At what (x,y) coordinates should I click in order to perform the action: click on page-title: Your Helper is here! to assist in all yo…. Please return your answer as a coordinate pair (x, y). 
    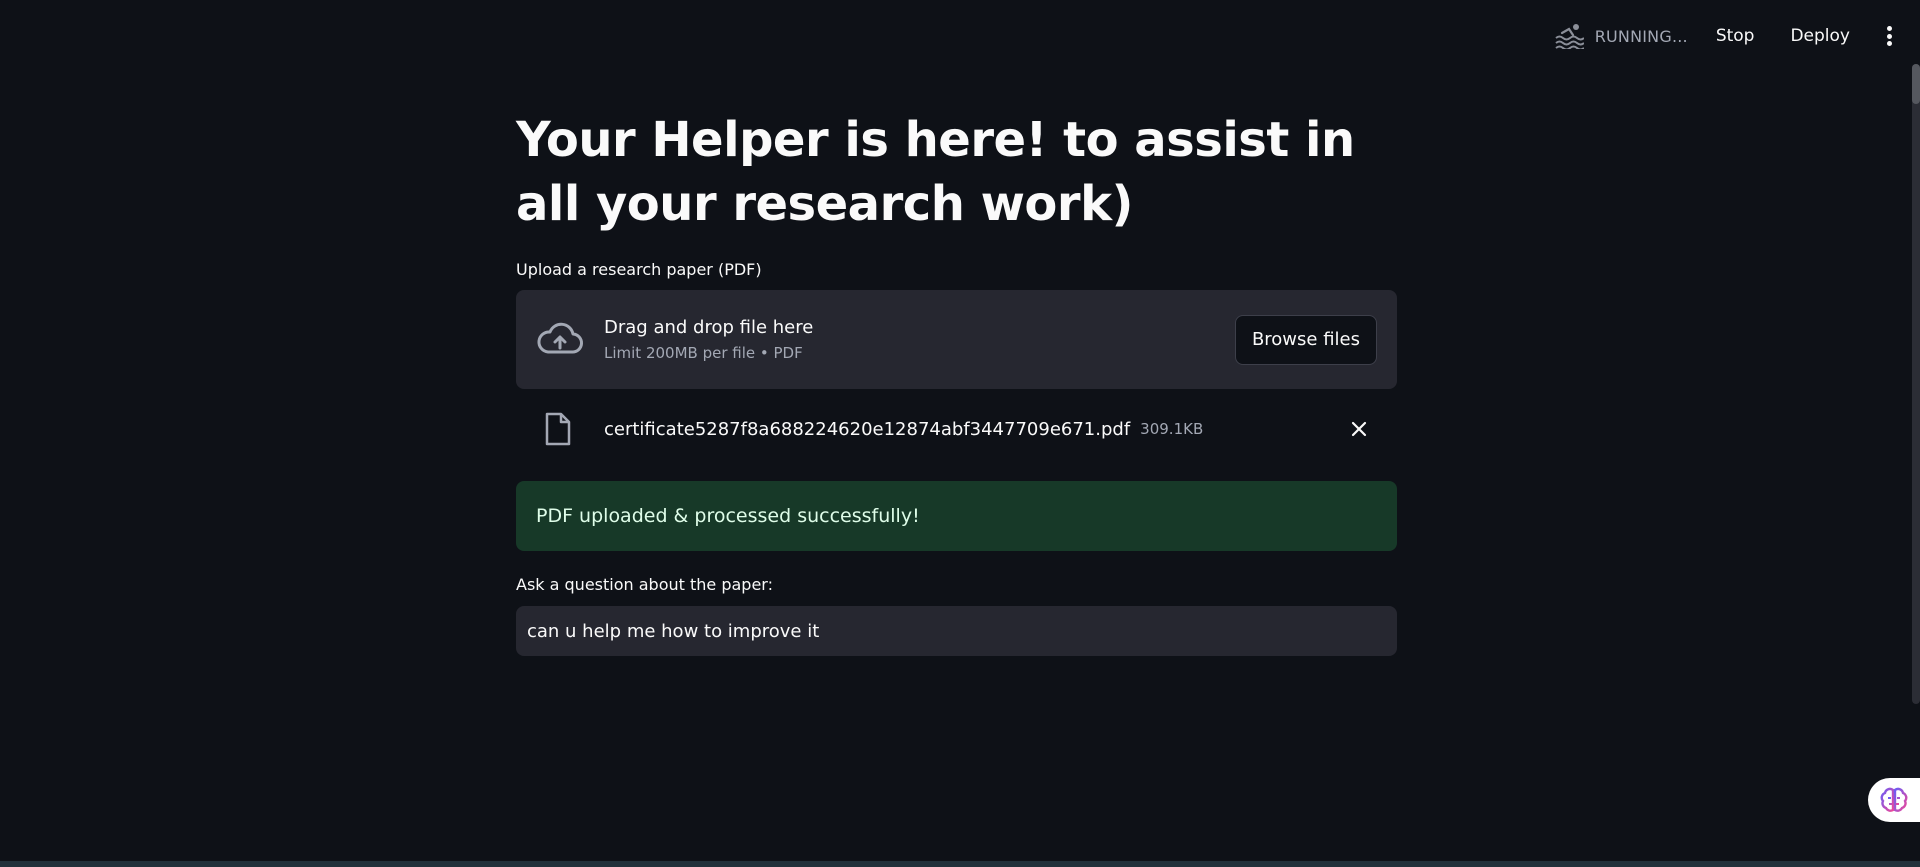
    Looking at the image, I should click on (935, 172).